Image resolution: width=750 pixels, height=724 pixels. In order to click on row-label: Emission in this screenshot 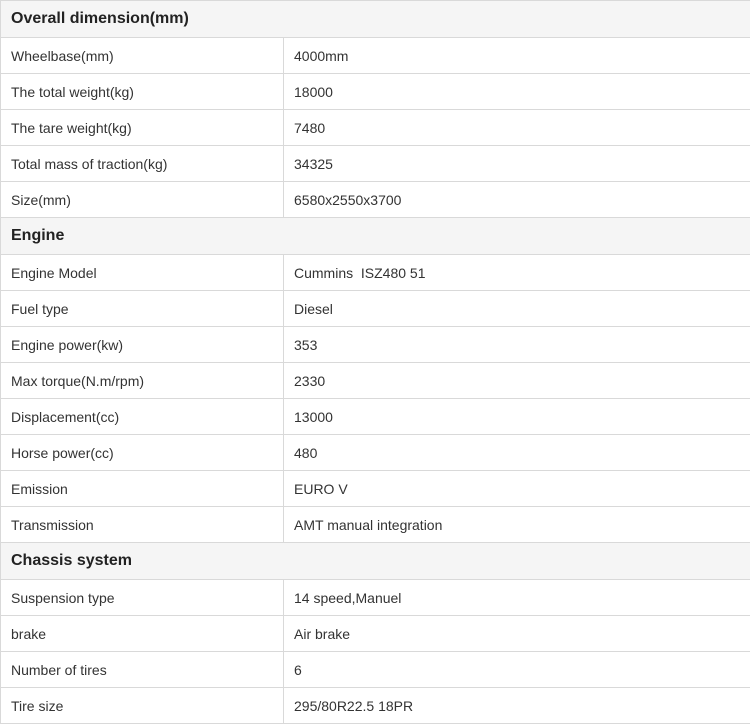, I will do `click(142, 489)`.